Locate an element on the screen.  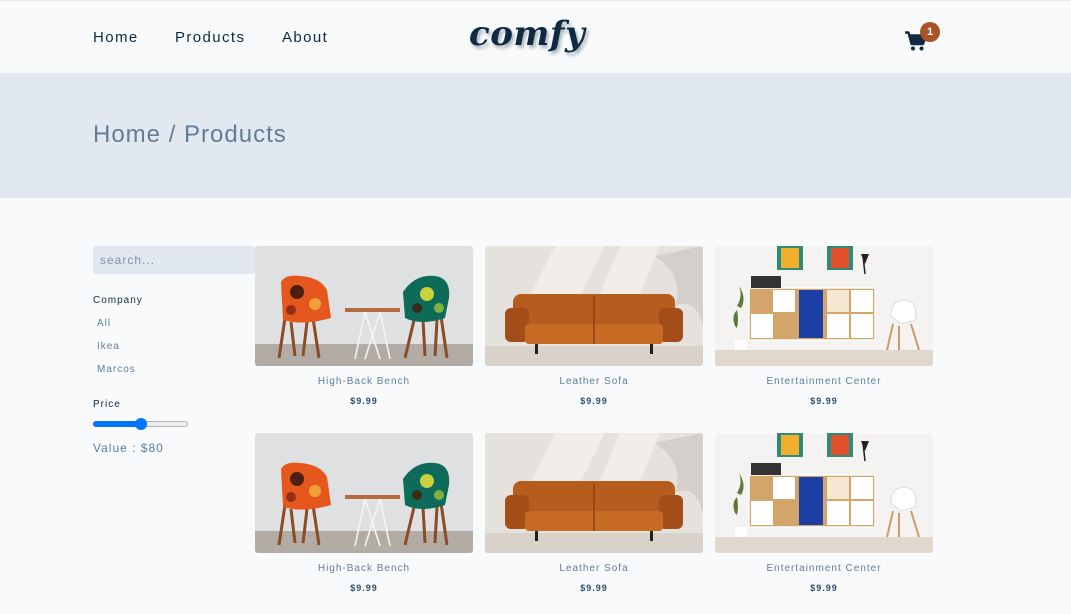
company-option-ikea: Ikea is located at coordinates (108, 346).